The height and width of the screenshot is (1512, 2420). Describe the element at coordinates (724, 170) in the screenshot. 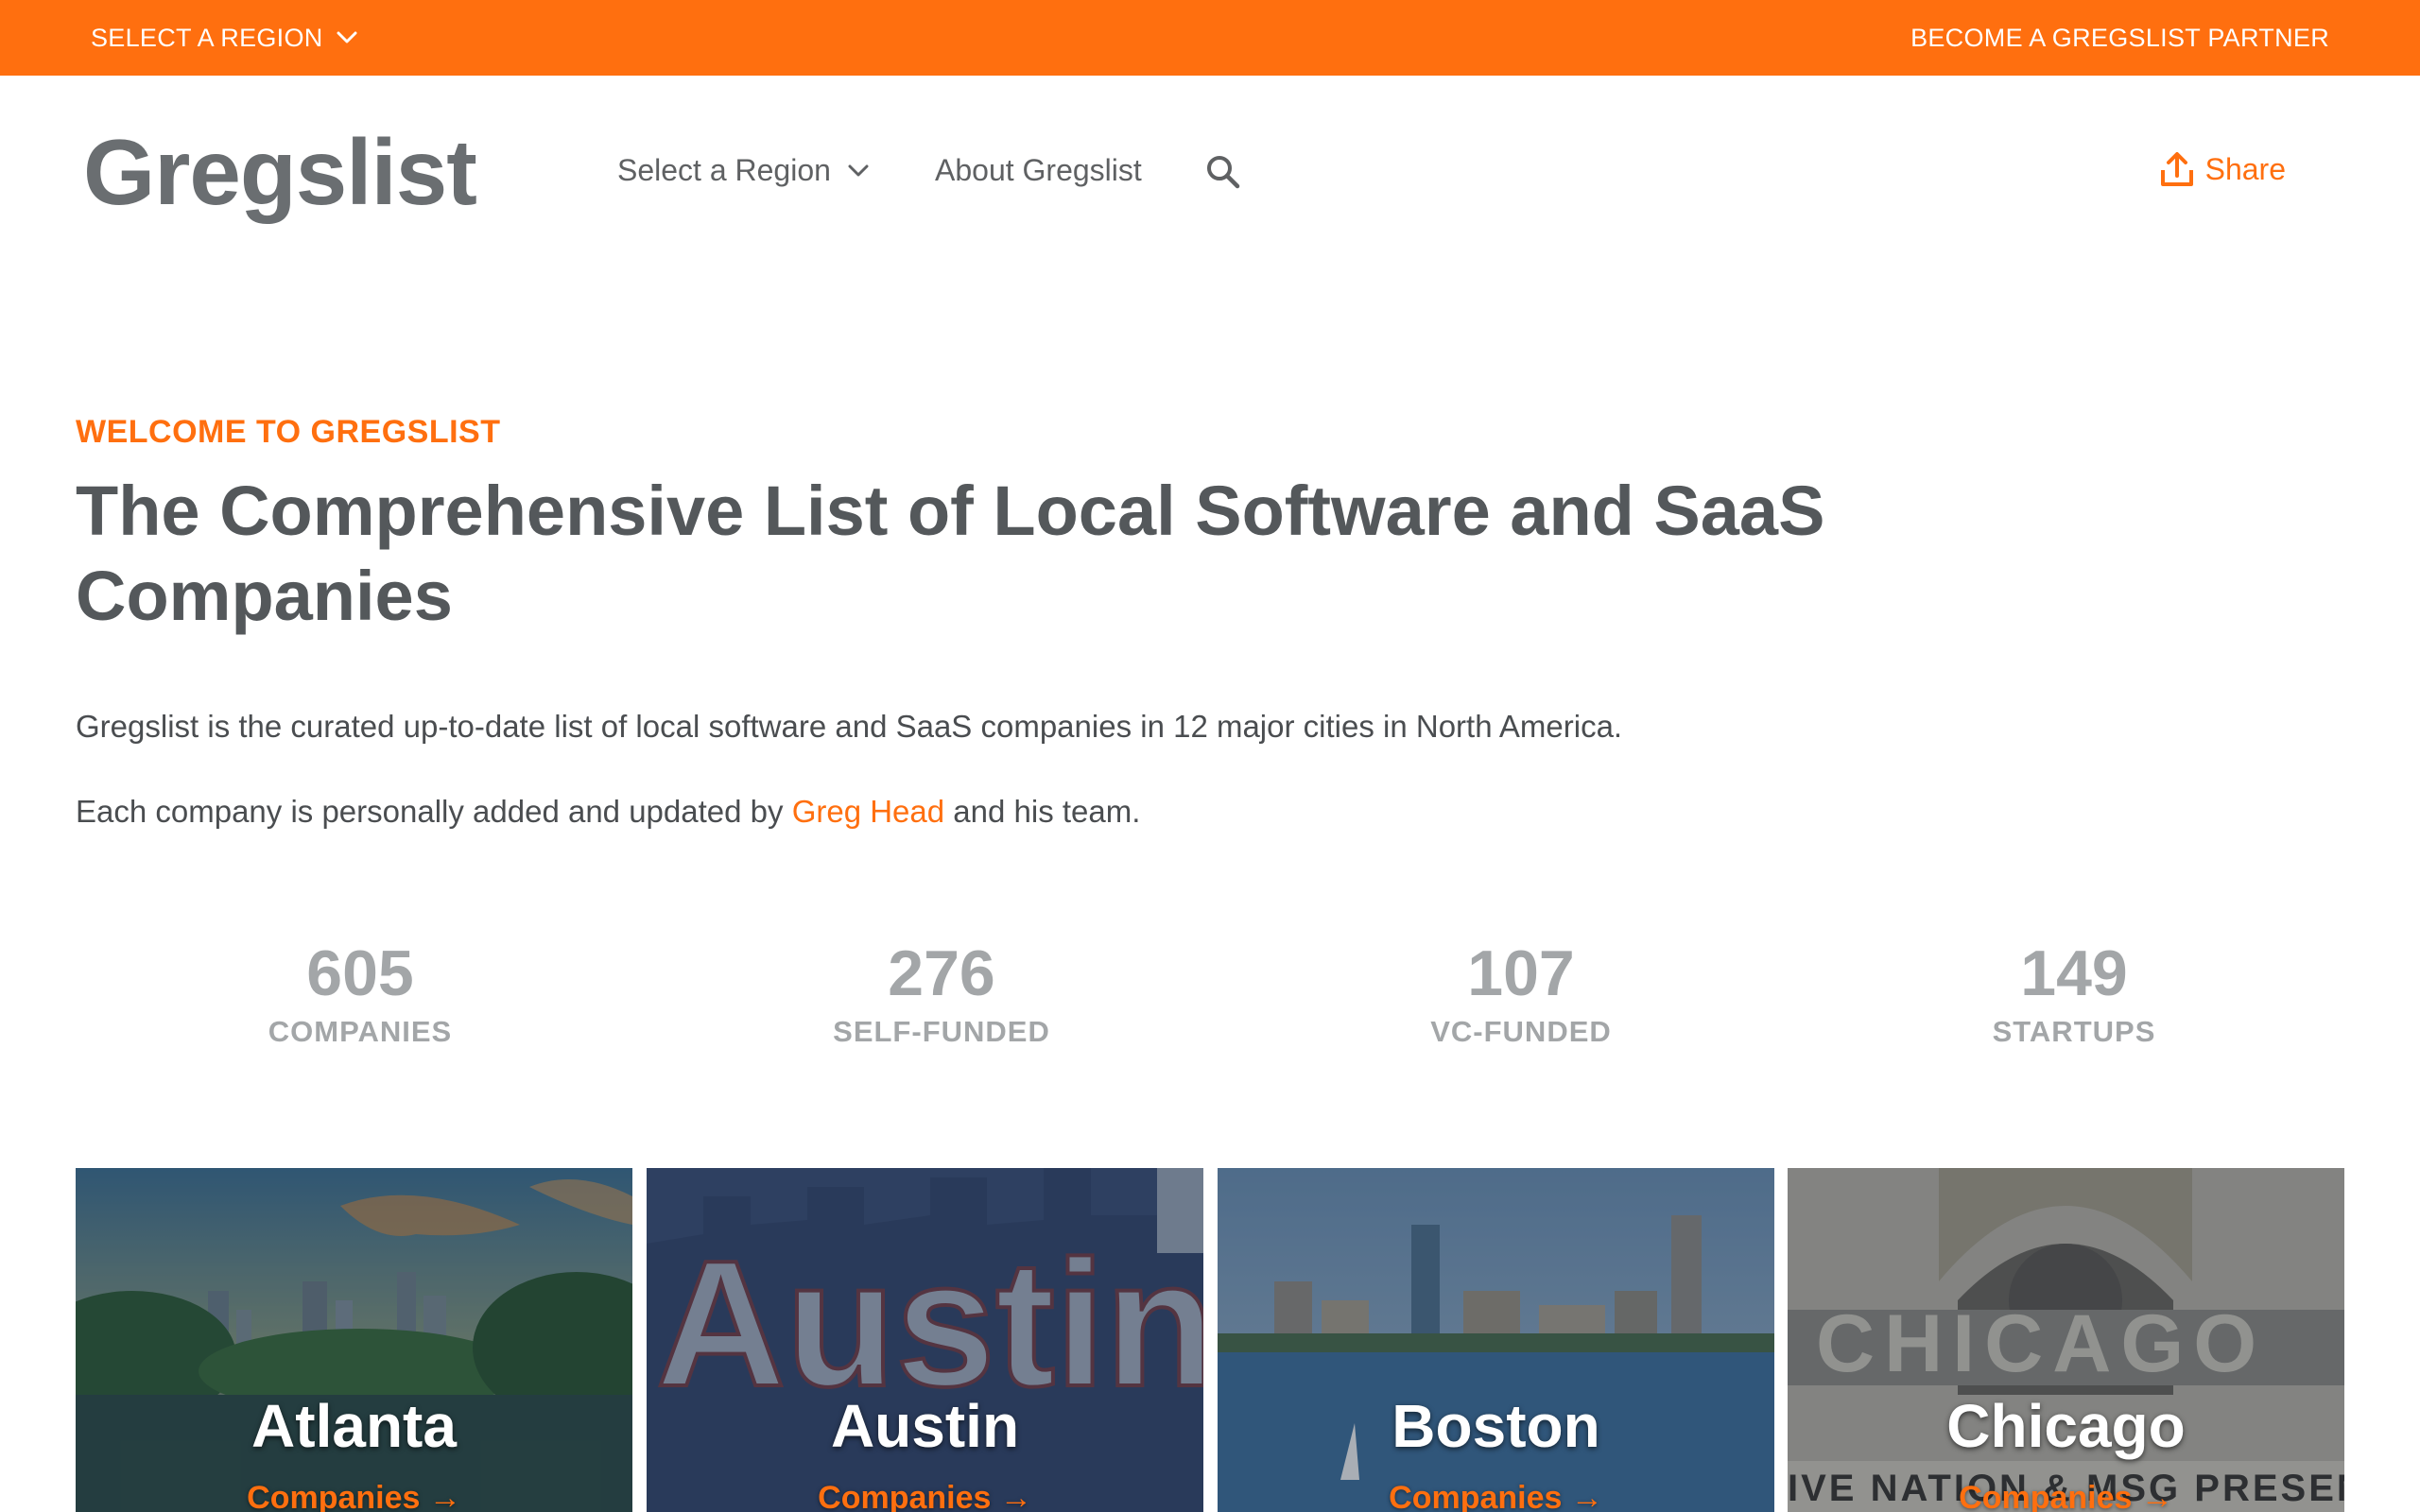

I see `nav-region-label: Select a Region` at that location.